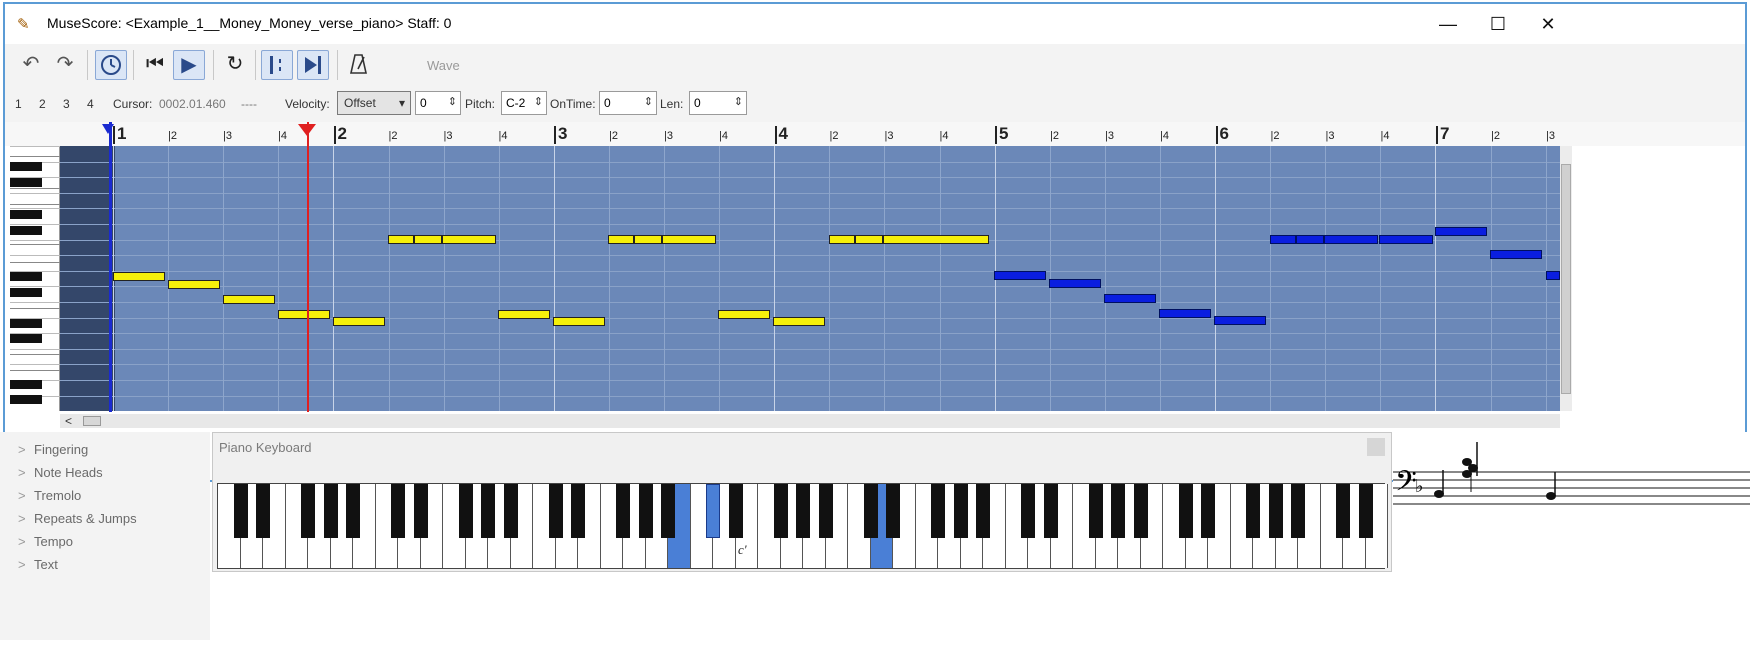 This screenshot has height=645, width=1750. What do you see at coordinates (92, 421) in the screenshot?
I see `horizontal-scroll-thumb` at bounding box center [92, 421].